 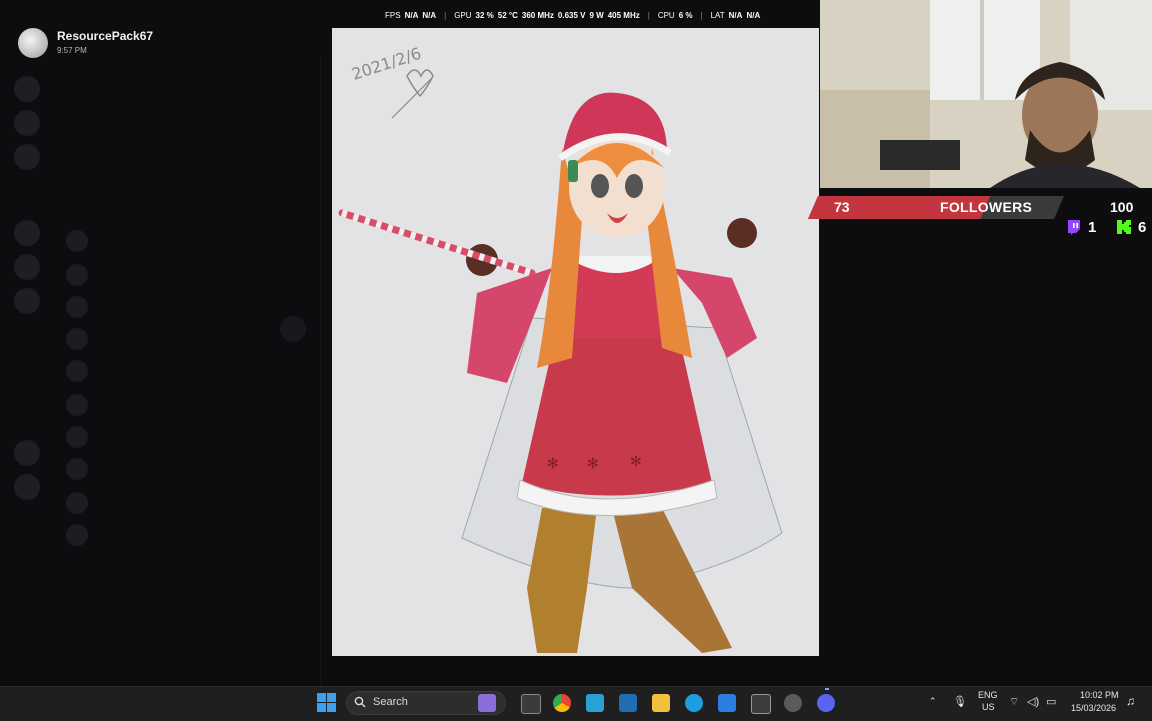 I want to click on fps-label: FPS, so click(x=393, y=15).